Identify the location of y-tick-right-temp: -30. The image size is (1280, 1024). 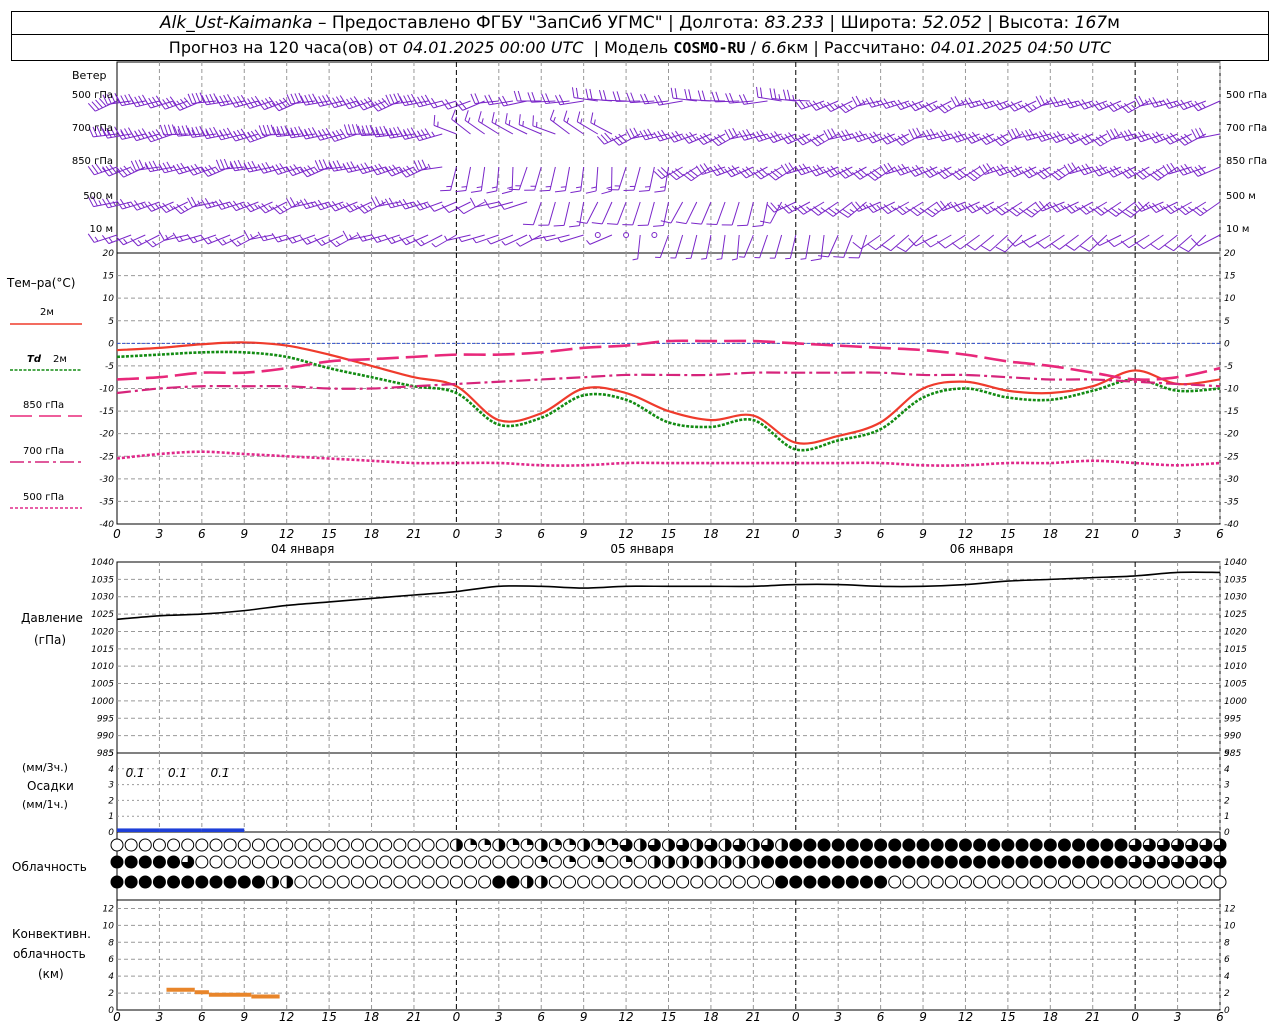
(1231, 480).